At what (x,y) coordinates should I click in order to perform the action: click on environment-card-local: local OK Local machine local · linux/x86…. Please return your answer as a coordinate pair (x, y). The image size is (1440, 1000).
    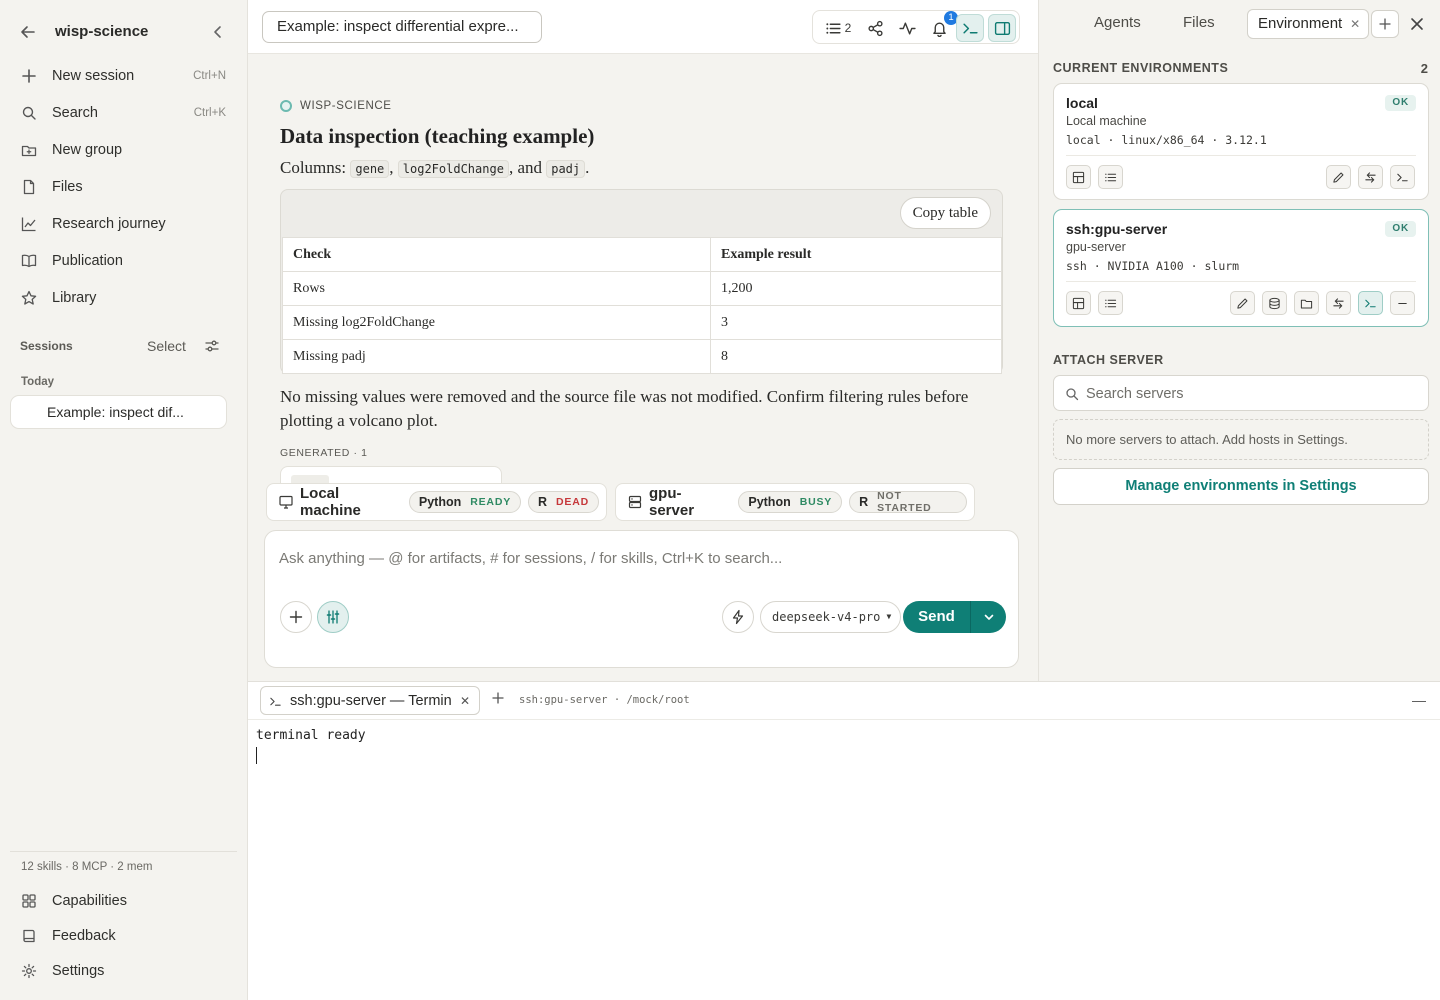
    Looking at the image, I should click on (1241, 141).